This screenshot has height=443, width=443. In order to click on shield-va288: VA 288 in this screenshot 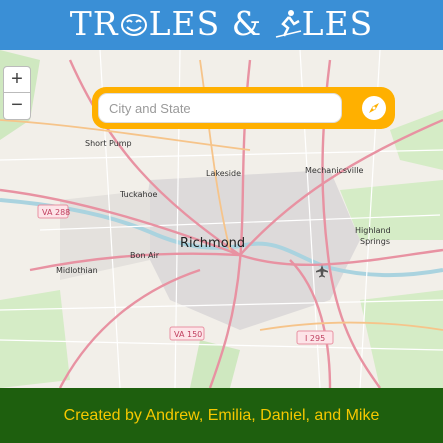, I will do `click(53, 211)`.